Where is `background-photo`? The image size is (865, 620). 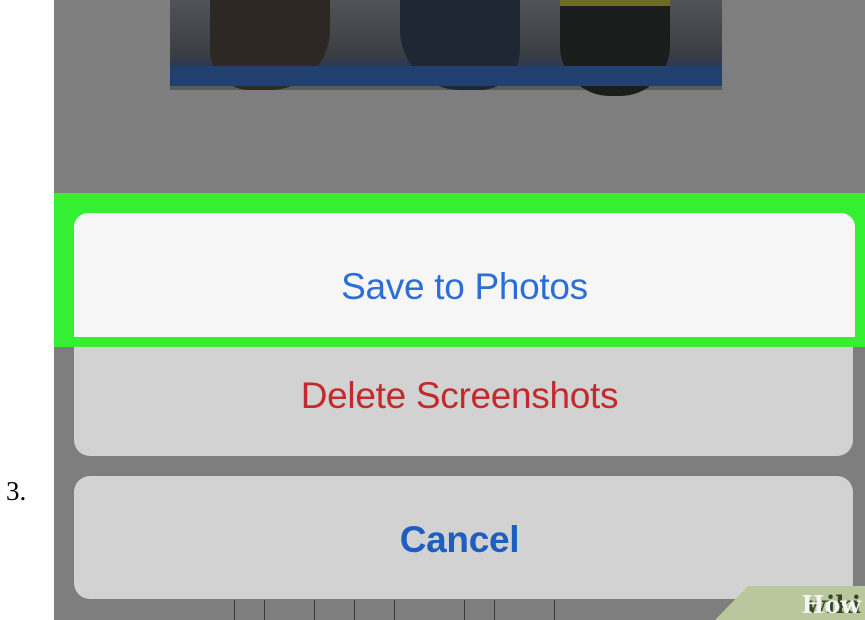 background-photo is located at coordinates (446, 48).